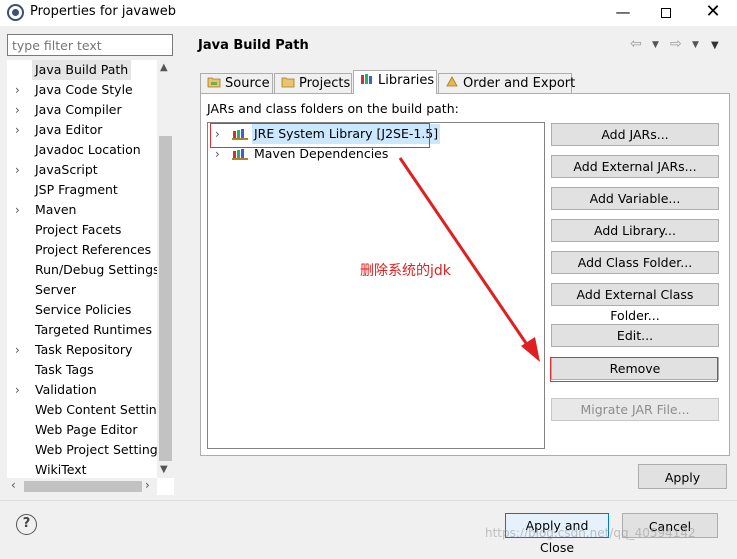  Describe the element at coordinates (26, 524) in the screenshot. I see `help-icon: ?` at that location.